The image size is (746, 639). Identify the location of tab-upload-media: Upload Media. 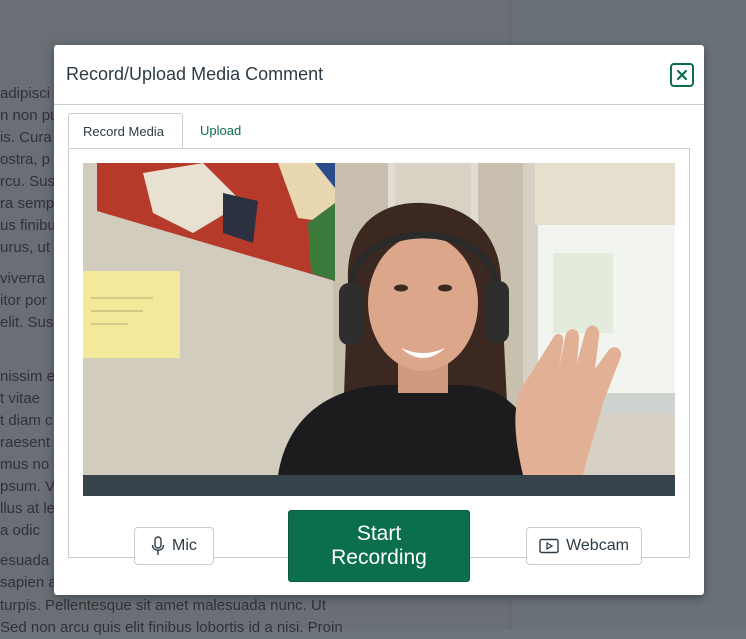
(220, 143).